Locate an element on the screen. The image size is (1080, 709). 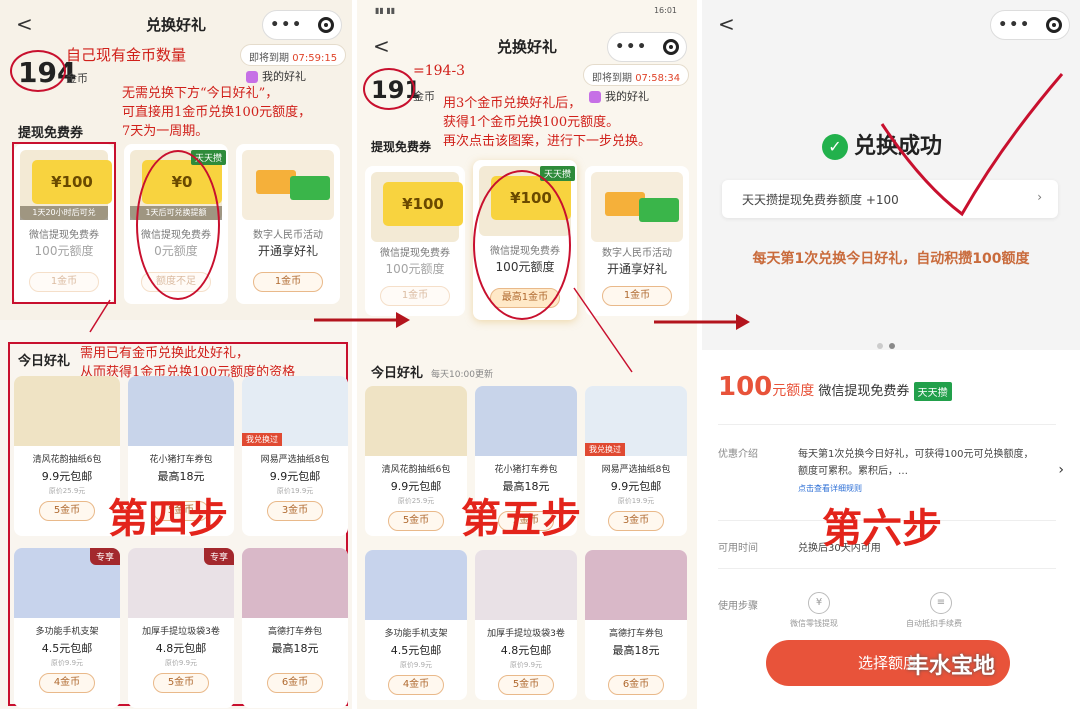
flow-arrows is located at coordinates (419, 330).